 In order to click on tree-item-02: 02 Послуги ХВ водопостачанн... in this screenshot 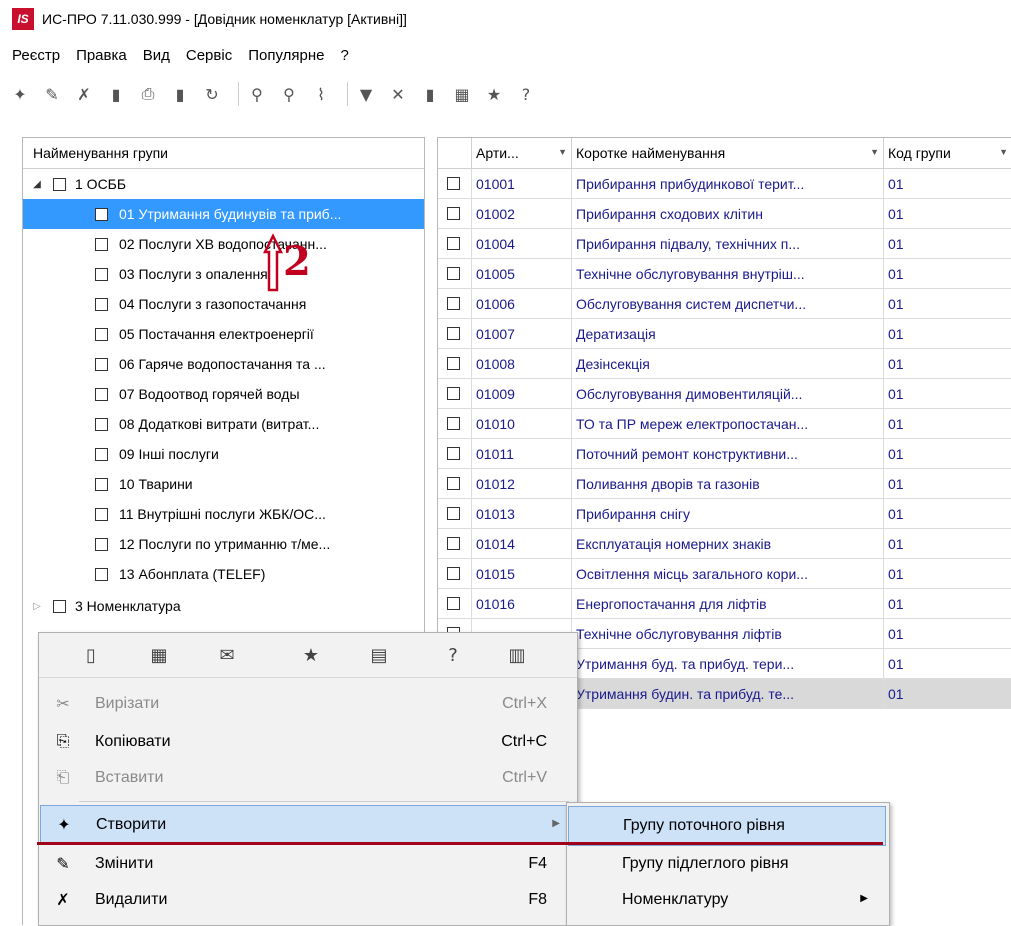, I will do `click(223, 244)`.